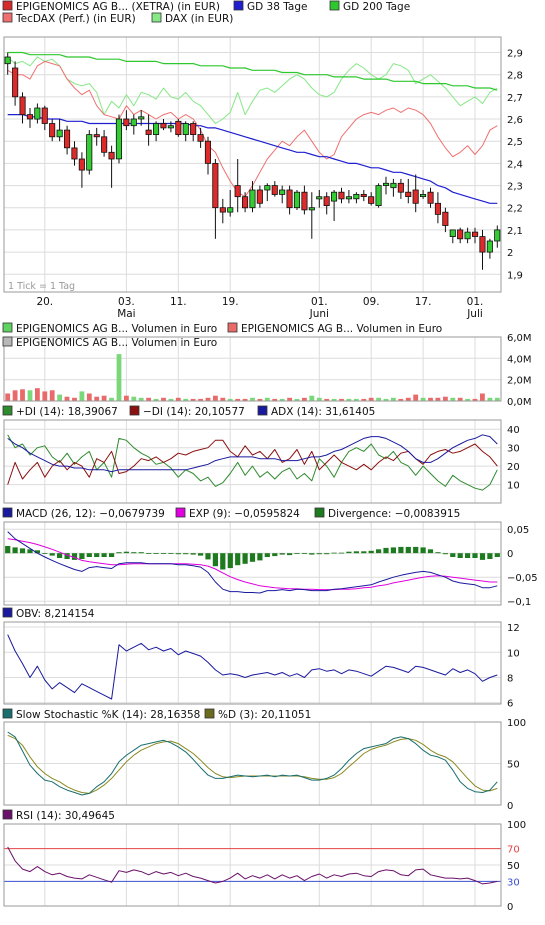  I want to click on volume-legend-swatch, so click(7, 327).